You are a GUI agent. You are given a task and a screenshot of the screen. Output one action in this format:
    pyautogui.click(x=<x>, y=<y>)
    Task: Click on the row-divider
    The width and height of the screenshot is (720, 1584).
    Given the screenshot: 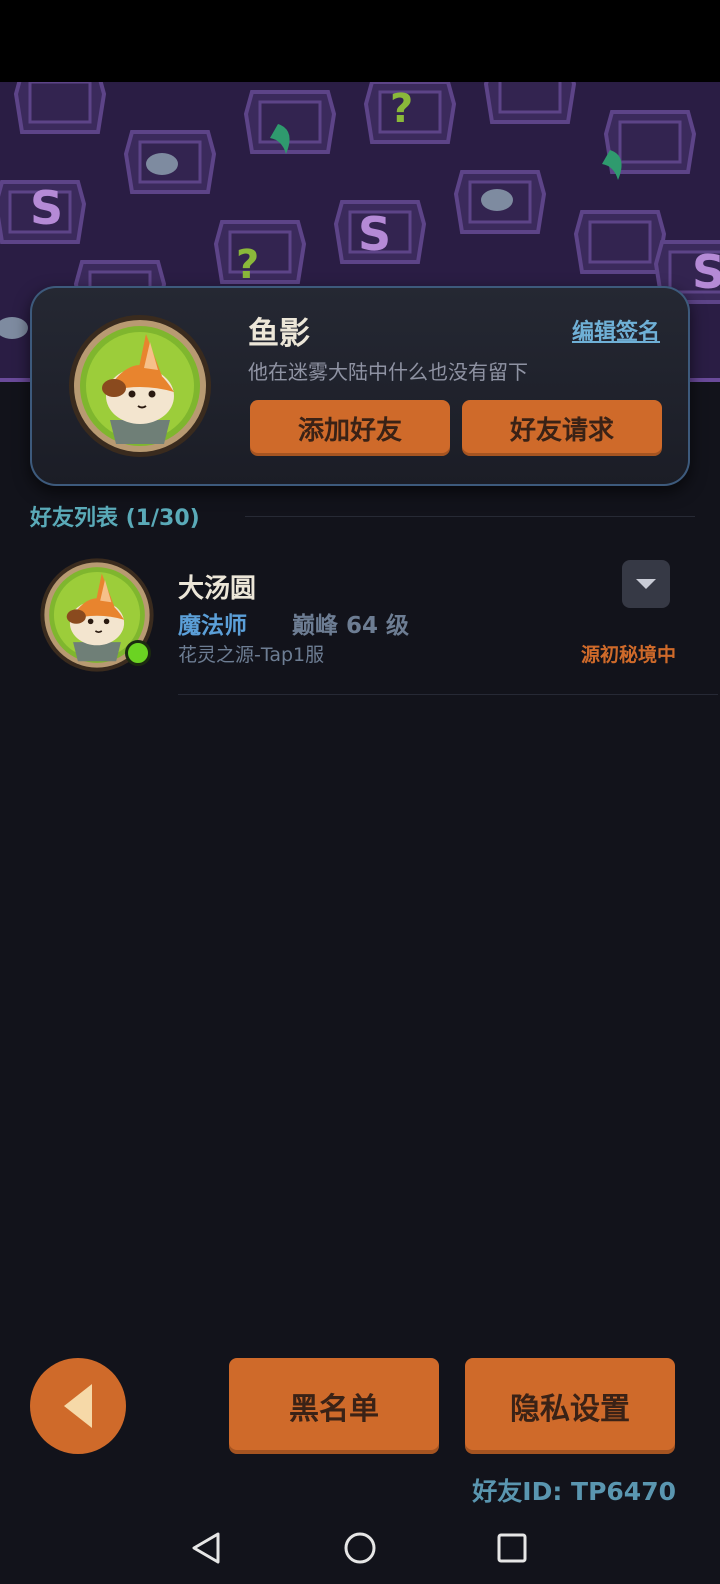 What is the action you would take?
    pyautogui.click(x=448, y=694)
    